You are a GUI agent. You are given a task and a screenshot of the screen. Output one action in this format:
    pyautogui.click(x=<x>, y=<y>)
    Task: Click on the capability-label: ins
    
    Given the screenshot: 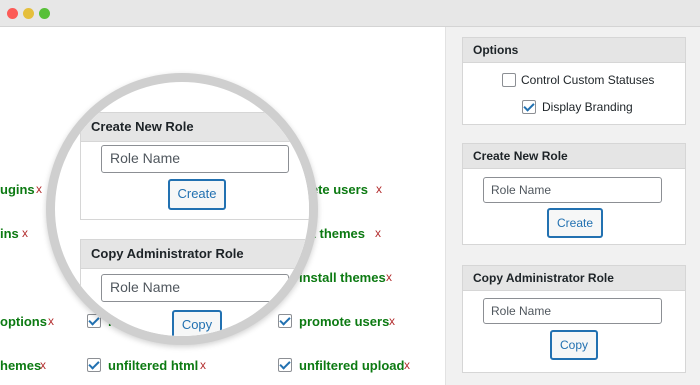 What is the action you would take?
    pyautogui.click(x=9, y=233)
    